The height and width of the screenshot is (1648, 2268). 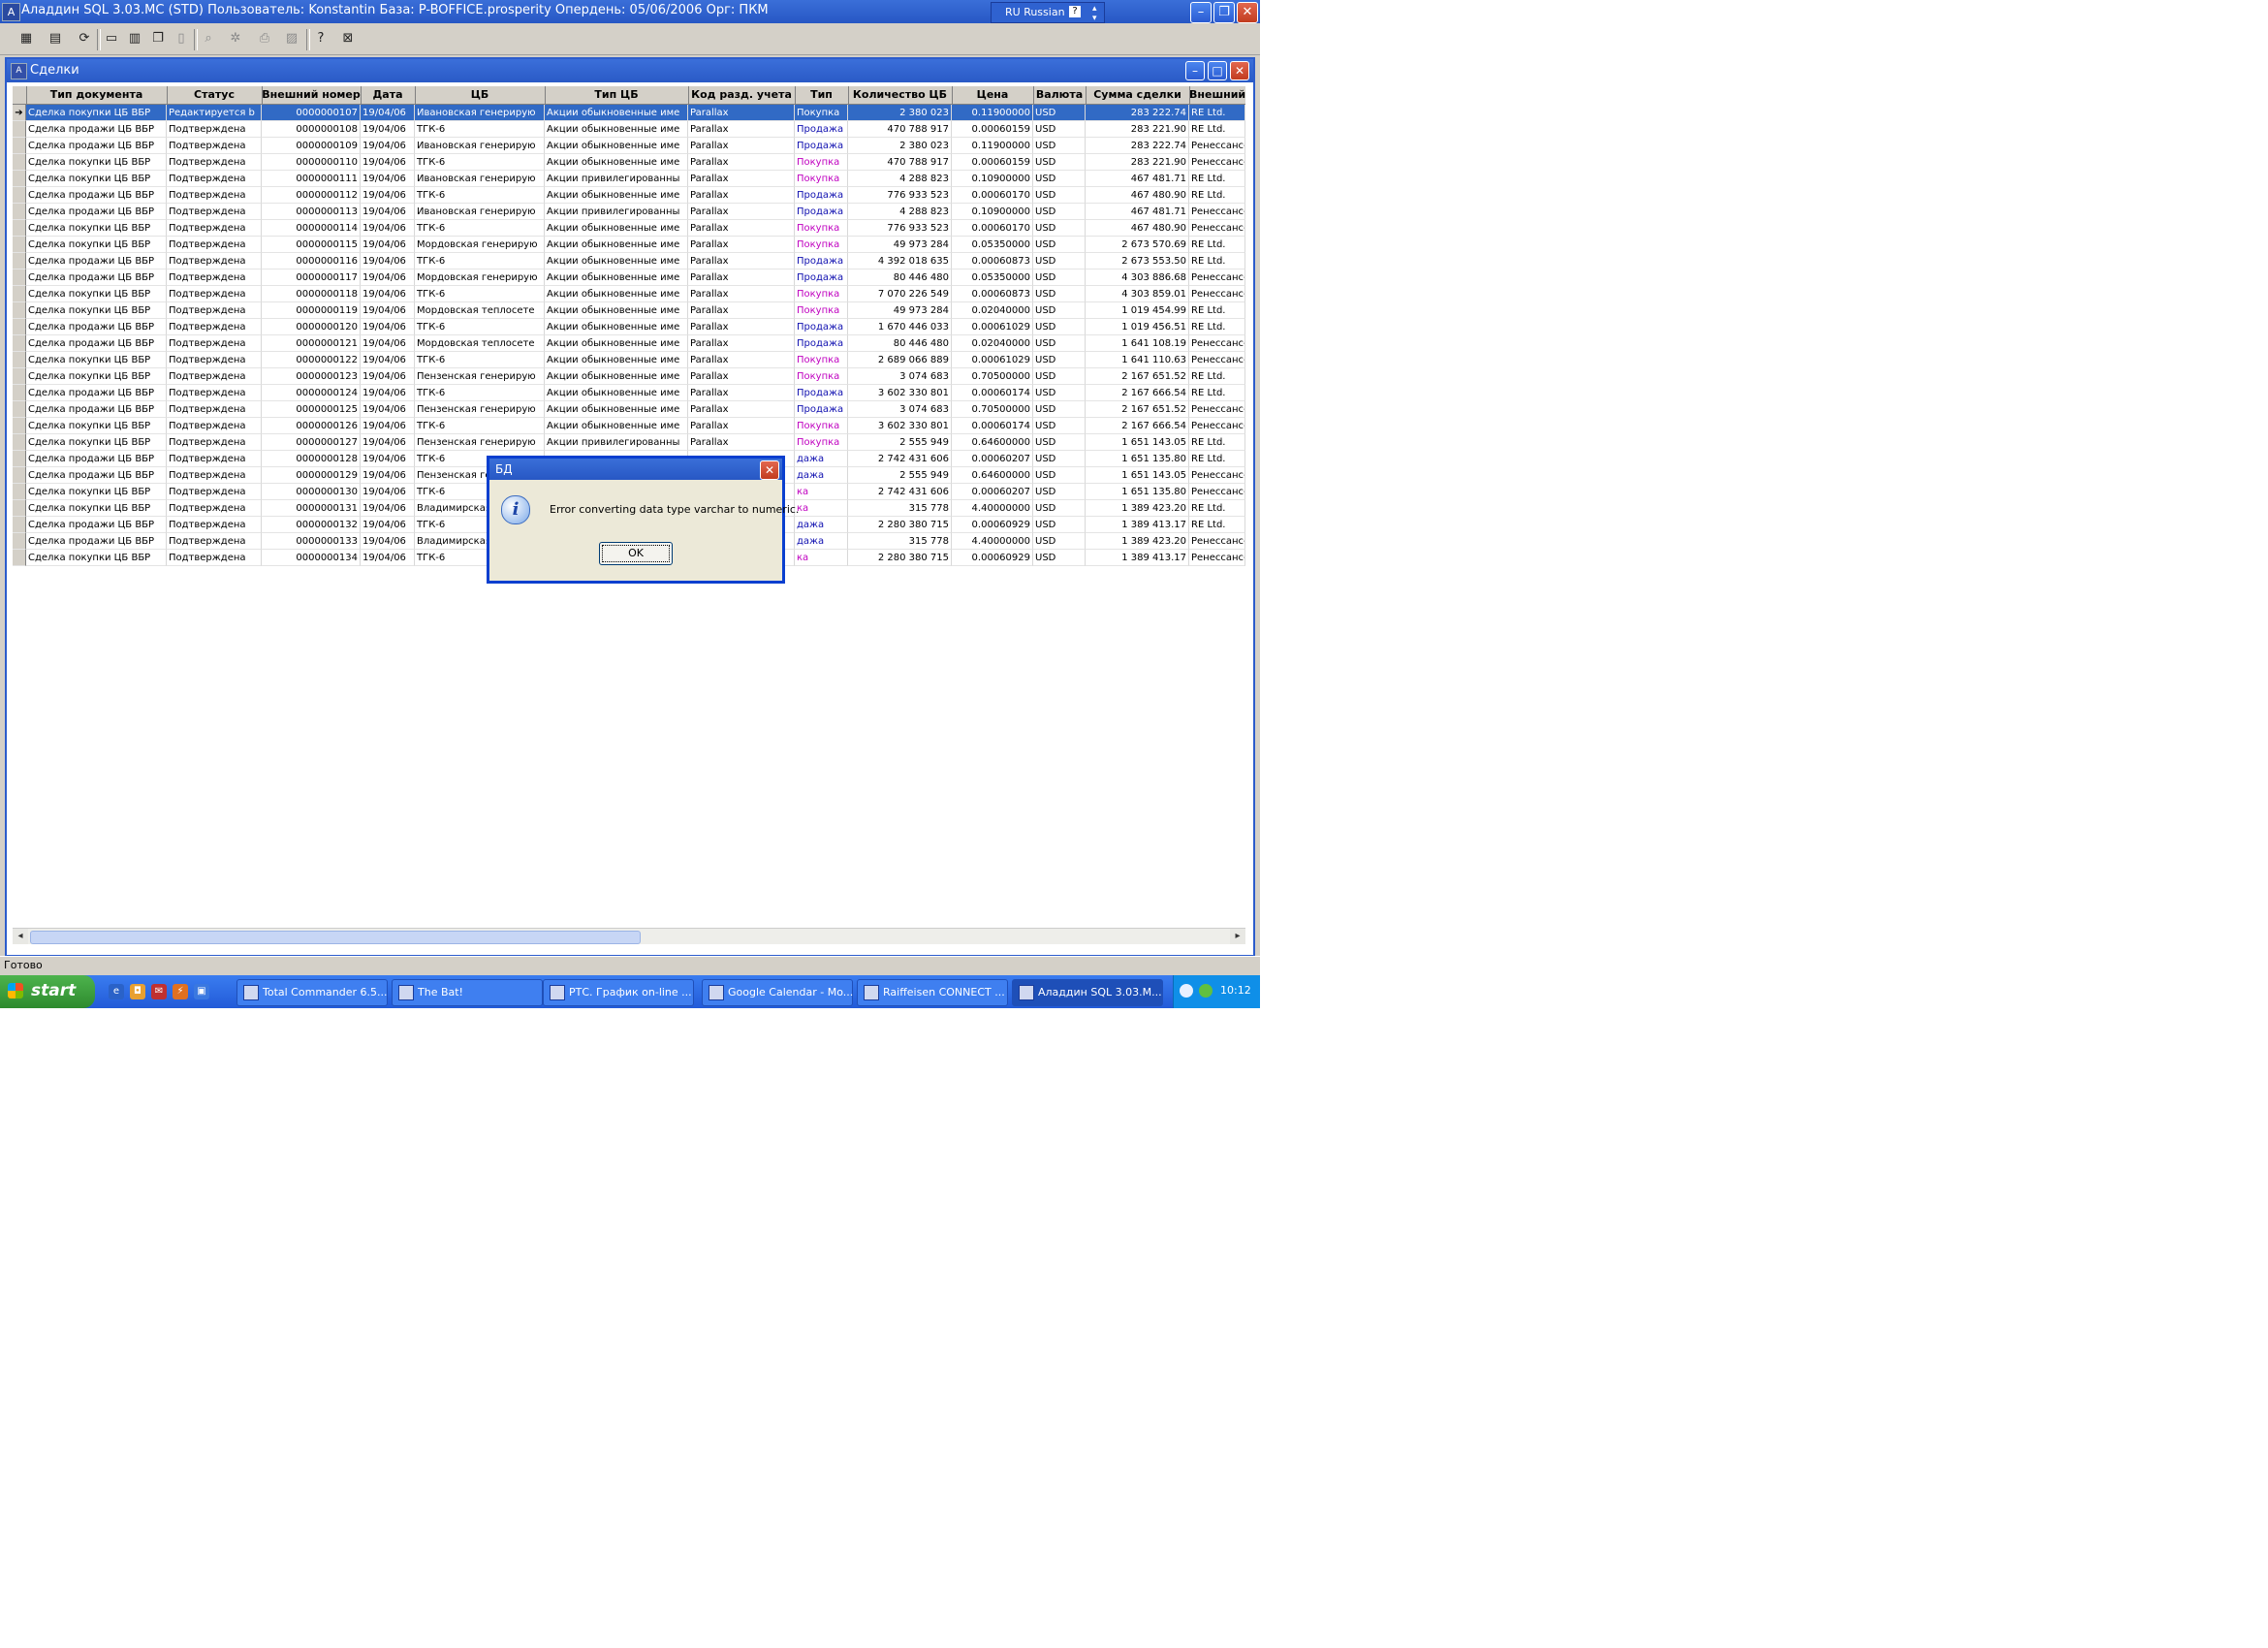 I want to click on quicklaunch-tool-icon: ⚡, so click(x=181, y=992).